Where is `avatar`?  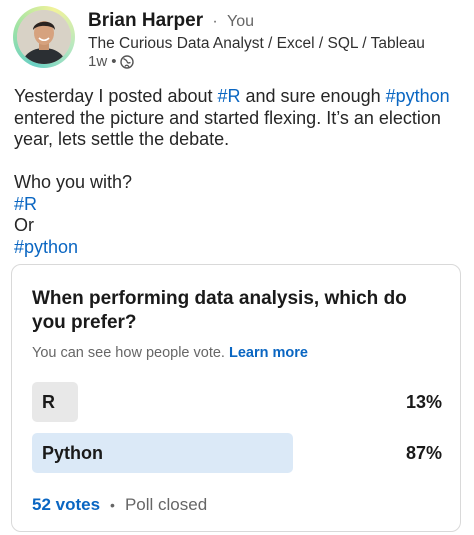
avatar is located at coordinates (44, 37).